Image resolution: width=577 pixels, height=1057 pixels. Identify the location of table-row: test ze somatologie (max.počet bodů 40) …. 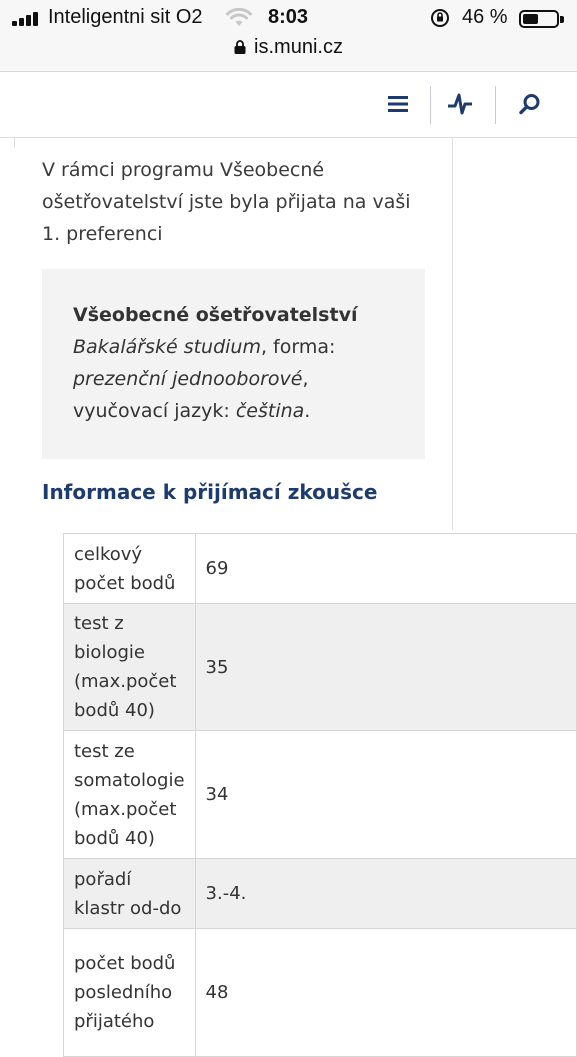
(320, 794).